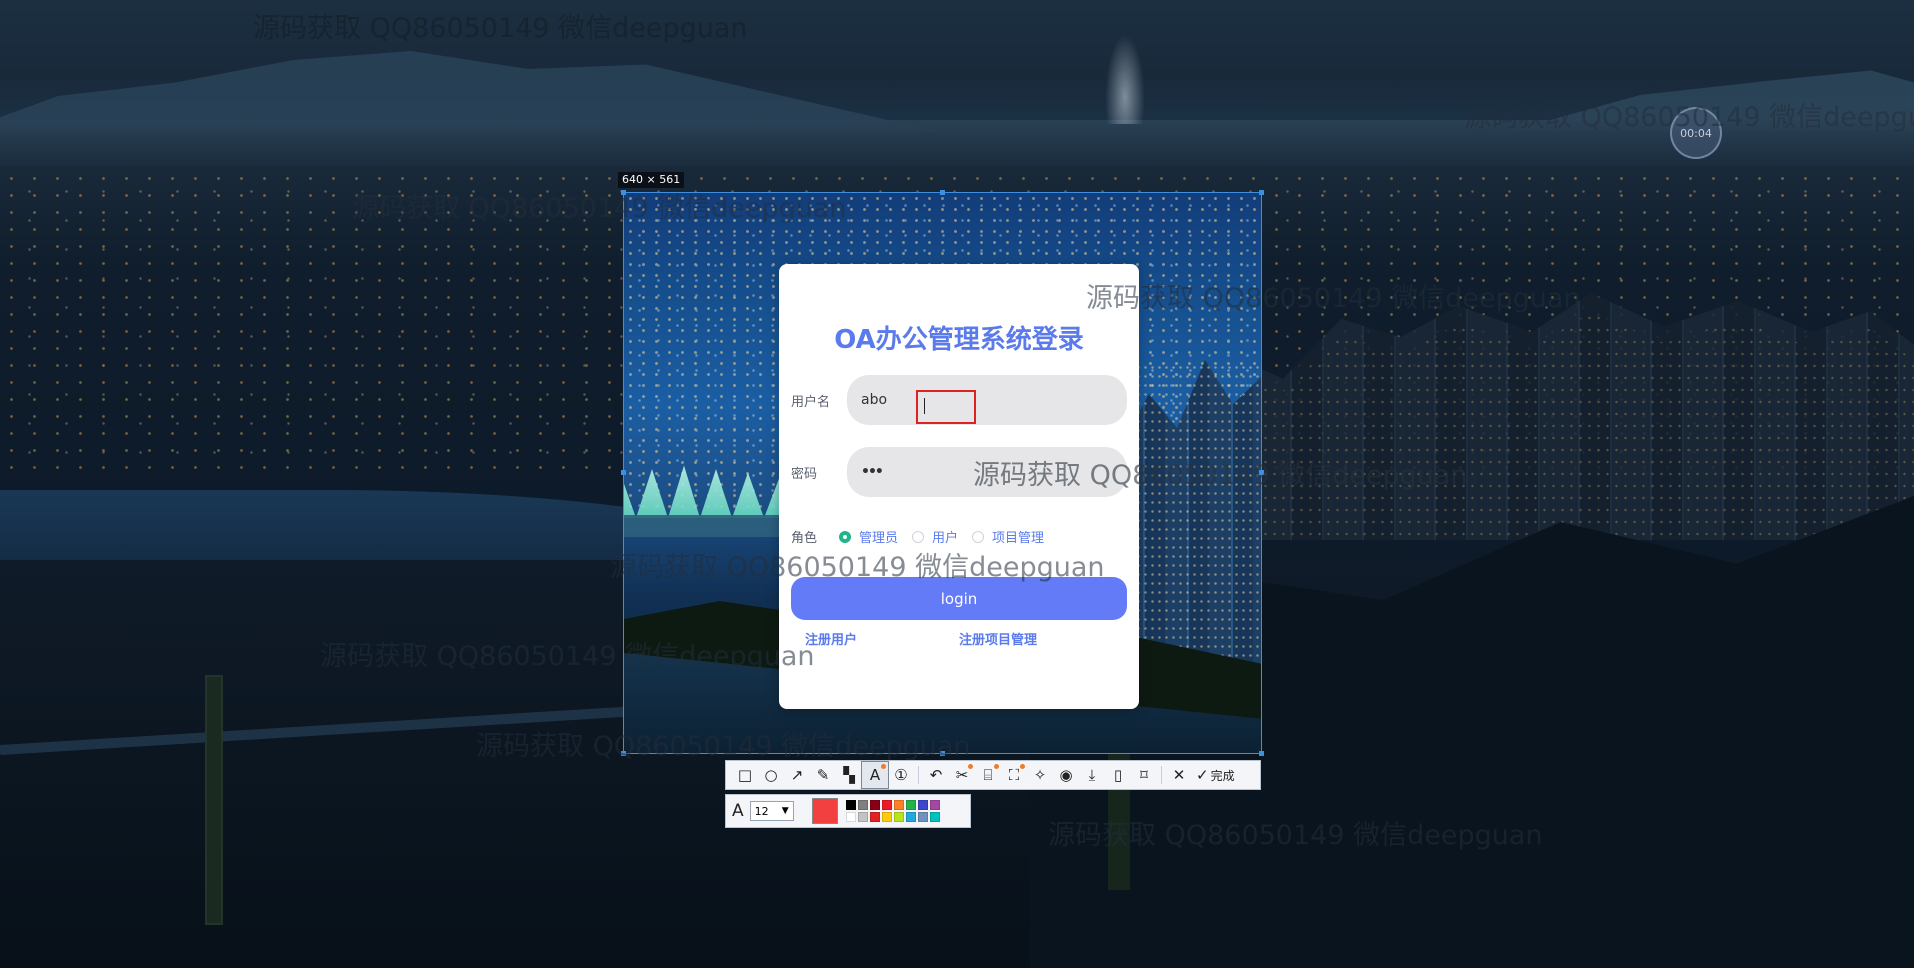 Image resolution: width=1914 pixels, height=968 pixels. What do you see at coordinates (924, 406) in the screenshot?
I see `text-cursor` at bounding box center [924, 406].